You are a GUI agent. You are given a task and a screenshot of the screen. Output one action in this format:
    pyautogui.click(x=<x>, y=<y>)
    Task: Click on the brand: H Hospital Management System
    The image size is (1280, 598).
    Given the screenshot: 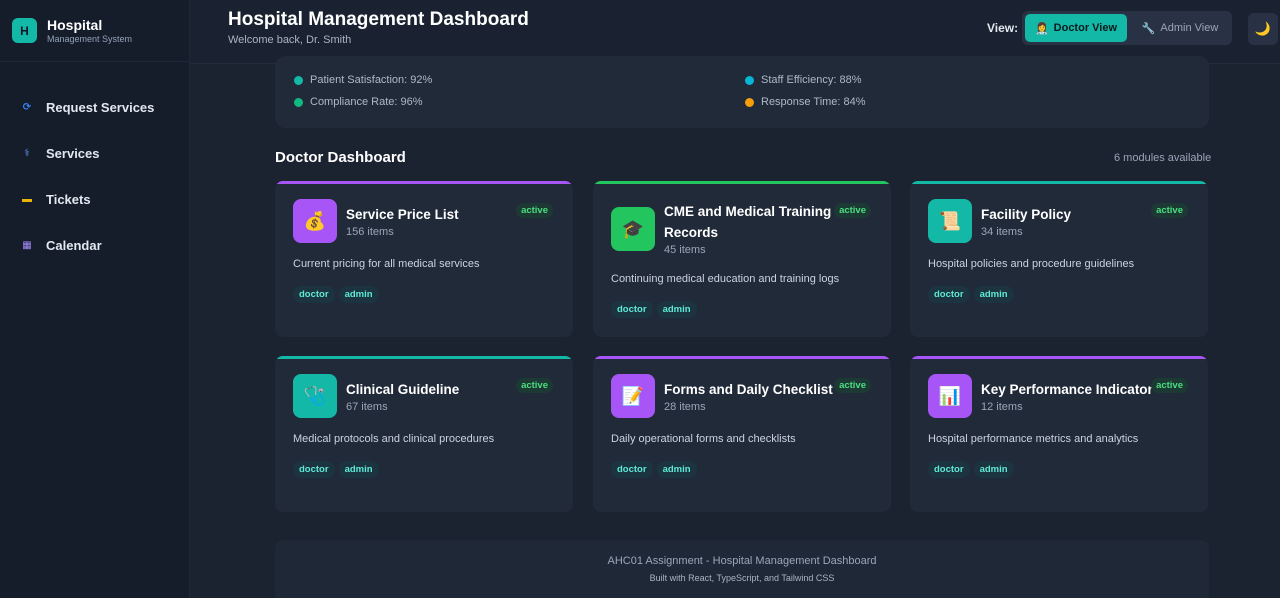 What is the action you would take?
    pyautogui.click(x=94, y=31)
    